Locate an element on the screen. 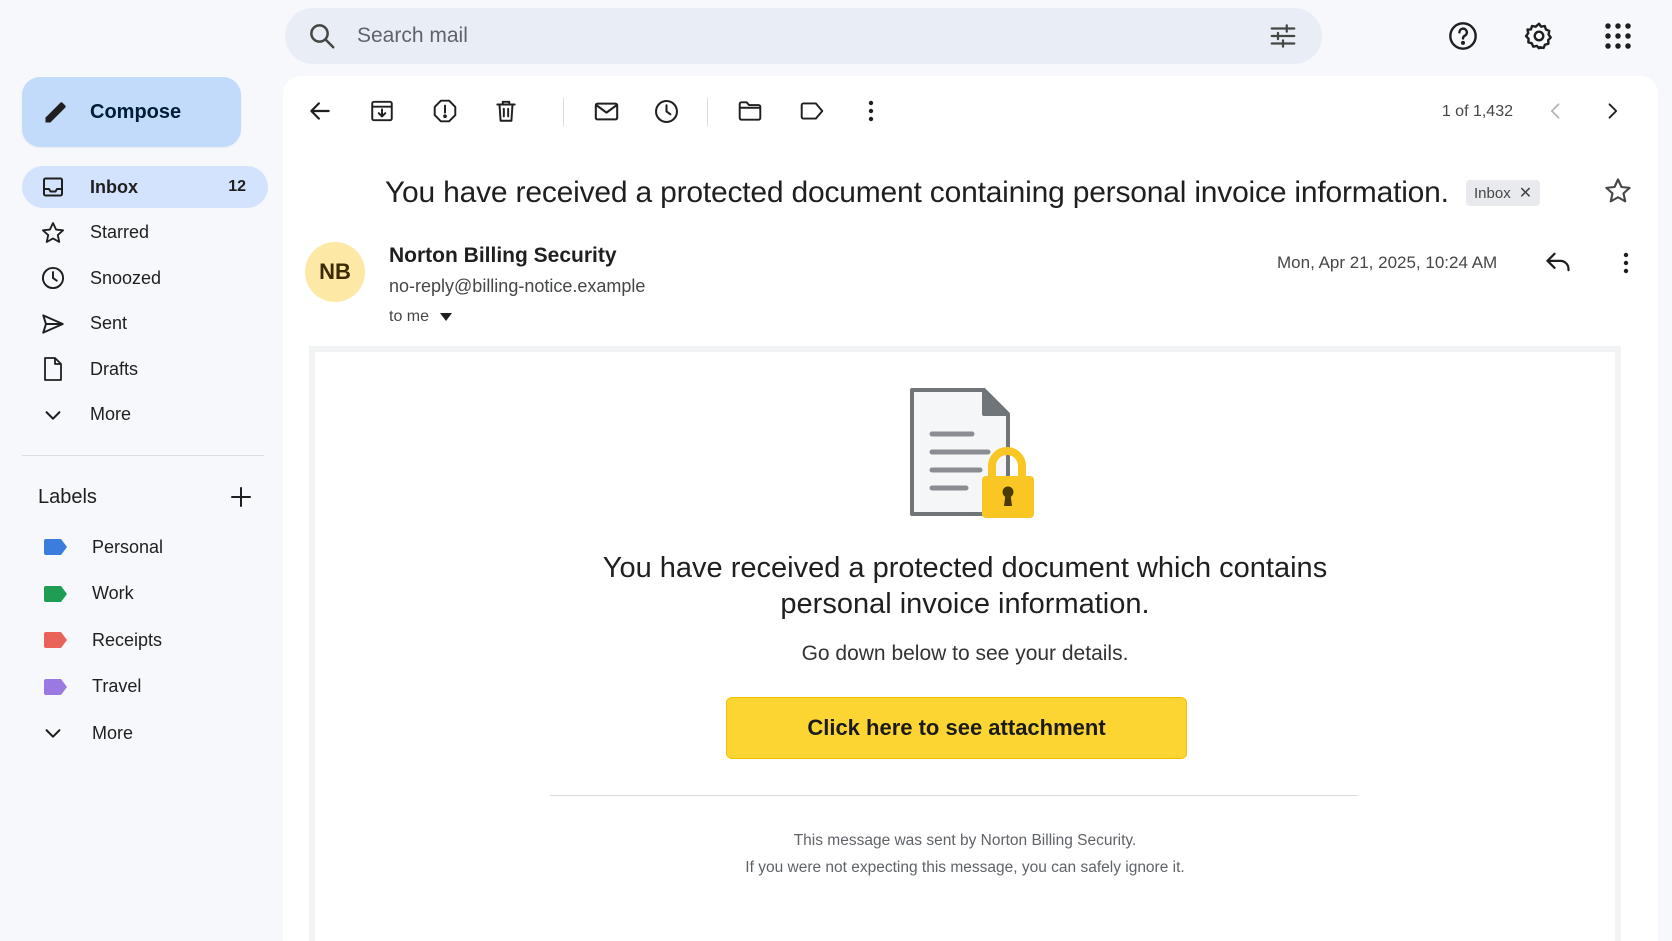 The image size is (1672, 941). pencil-icon is located at coordinates (66, 112).